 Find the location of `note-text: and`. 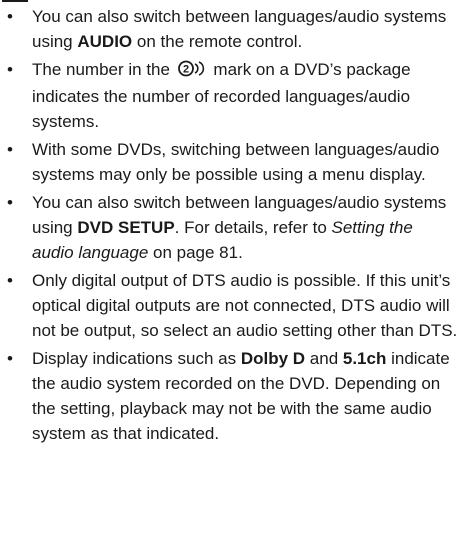

note-text: and is located at coordinates (324, 358).